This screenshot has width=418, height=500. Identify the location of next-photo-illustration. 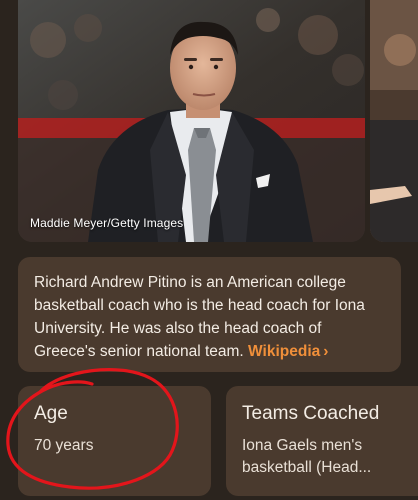
(394, 121).